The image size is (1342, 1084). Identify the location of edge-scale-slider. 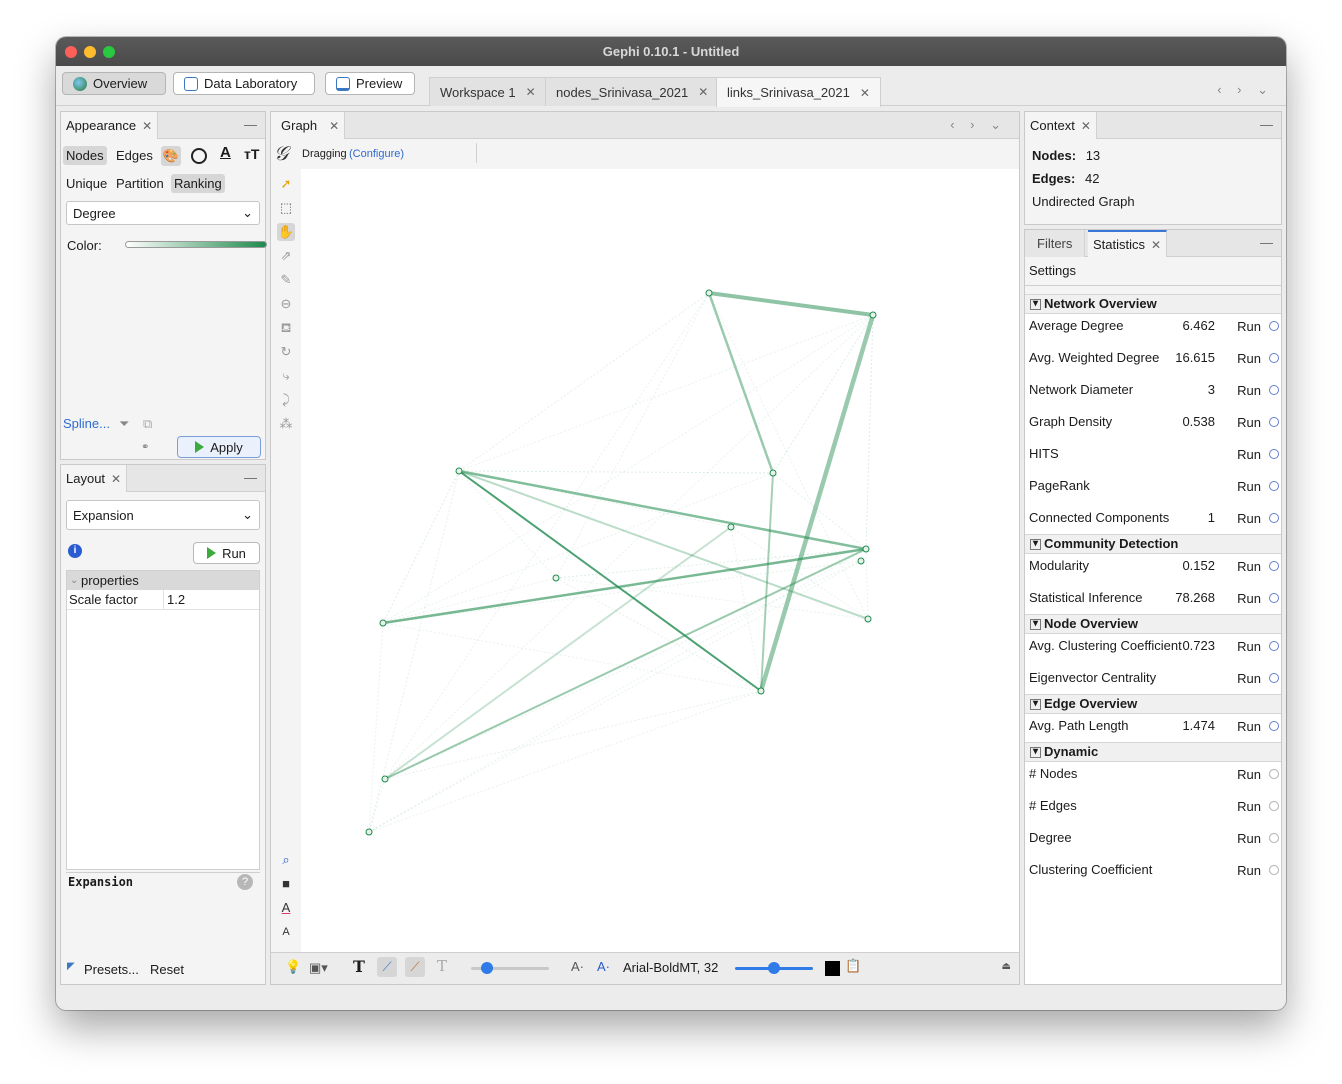
(510, 968).